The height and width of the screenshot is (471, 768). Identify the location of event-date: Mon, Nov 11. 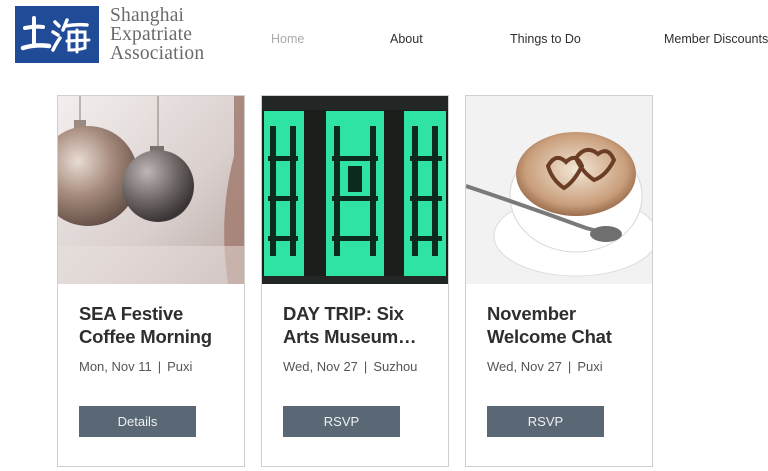
(115, 366).